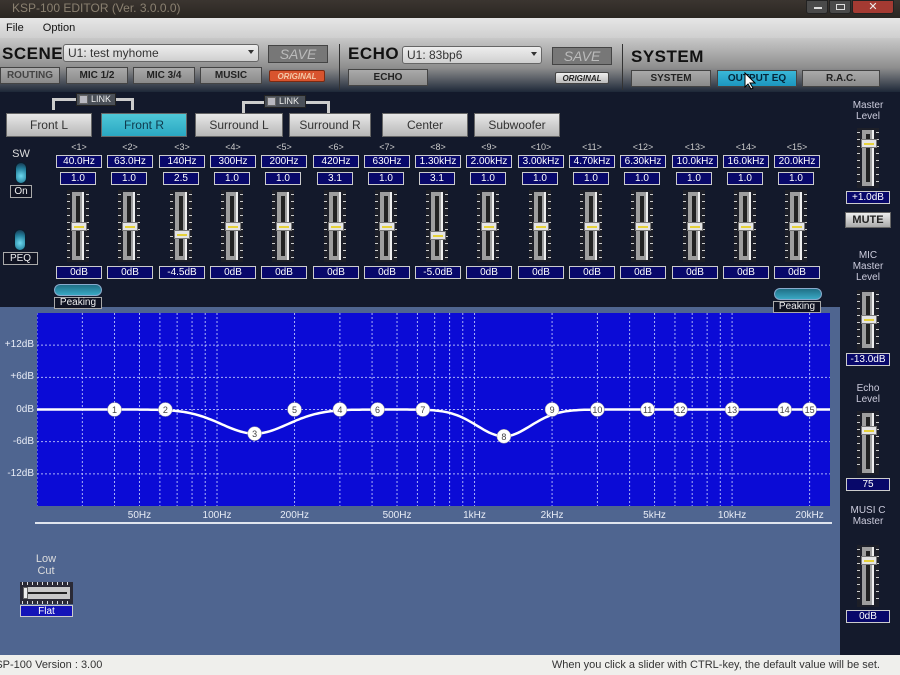  What do you see at coordinates (541, 161) in the screenshot?
I see `band-frequency: 3.00kHz` at bounding box center [541, 161].